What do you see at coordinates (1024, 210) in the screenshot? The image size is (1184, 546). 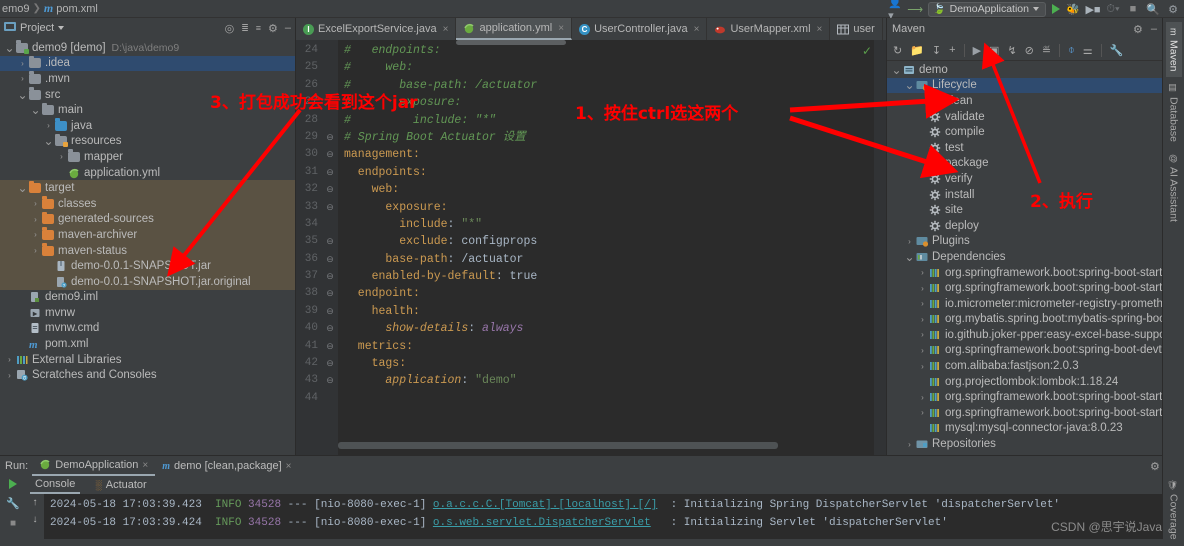 I see `maven-tree-row: site` at bounding box center [1024, 210].